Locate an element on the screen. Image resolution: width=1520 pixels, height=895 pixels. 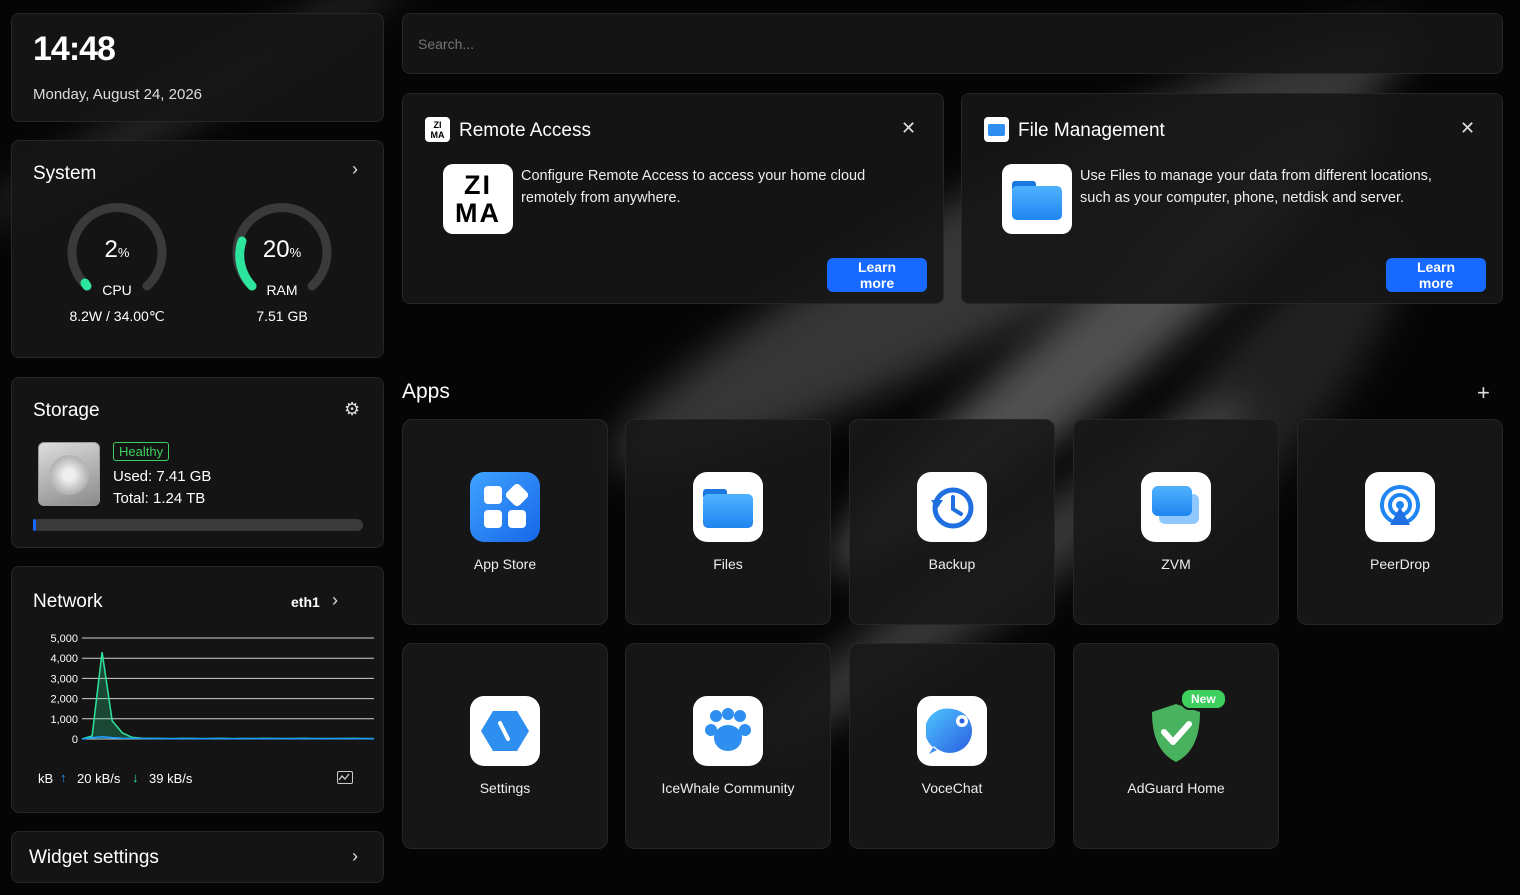
folder-small-icon is located at coordinates (996, 129).